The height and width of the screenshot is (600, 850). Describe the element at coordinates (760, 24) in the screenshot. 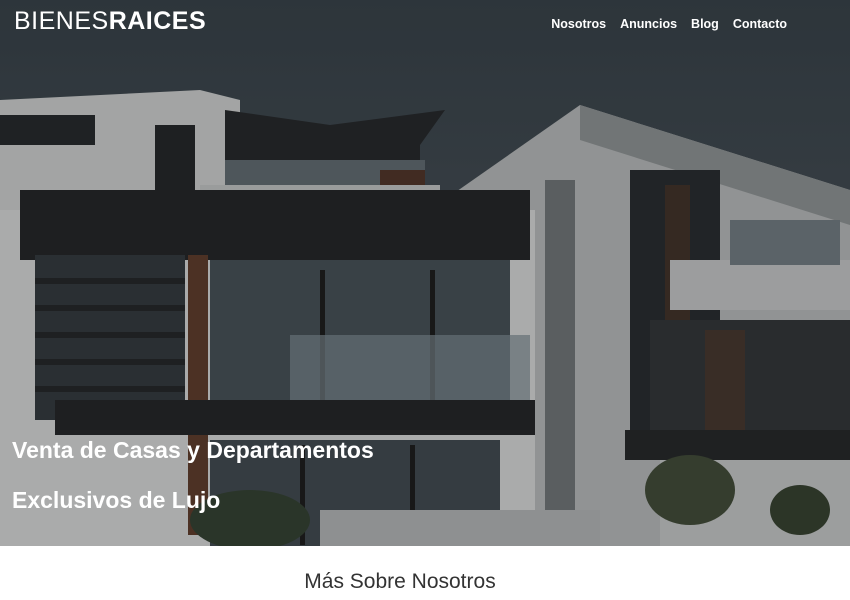

I see `nav-link-contacto: Contacto` at that location.